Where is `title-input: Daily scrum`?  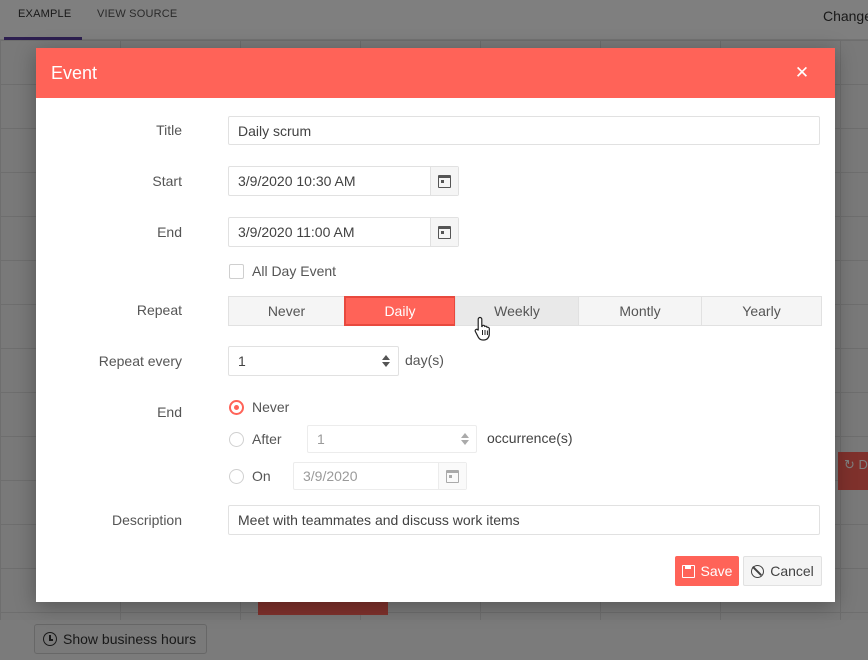 title-input: Daily scrum is located at coordinates (524, 130).